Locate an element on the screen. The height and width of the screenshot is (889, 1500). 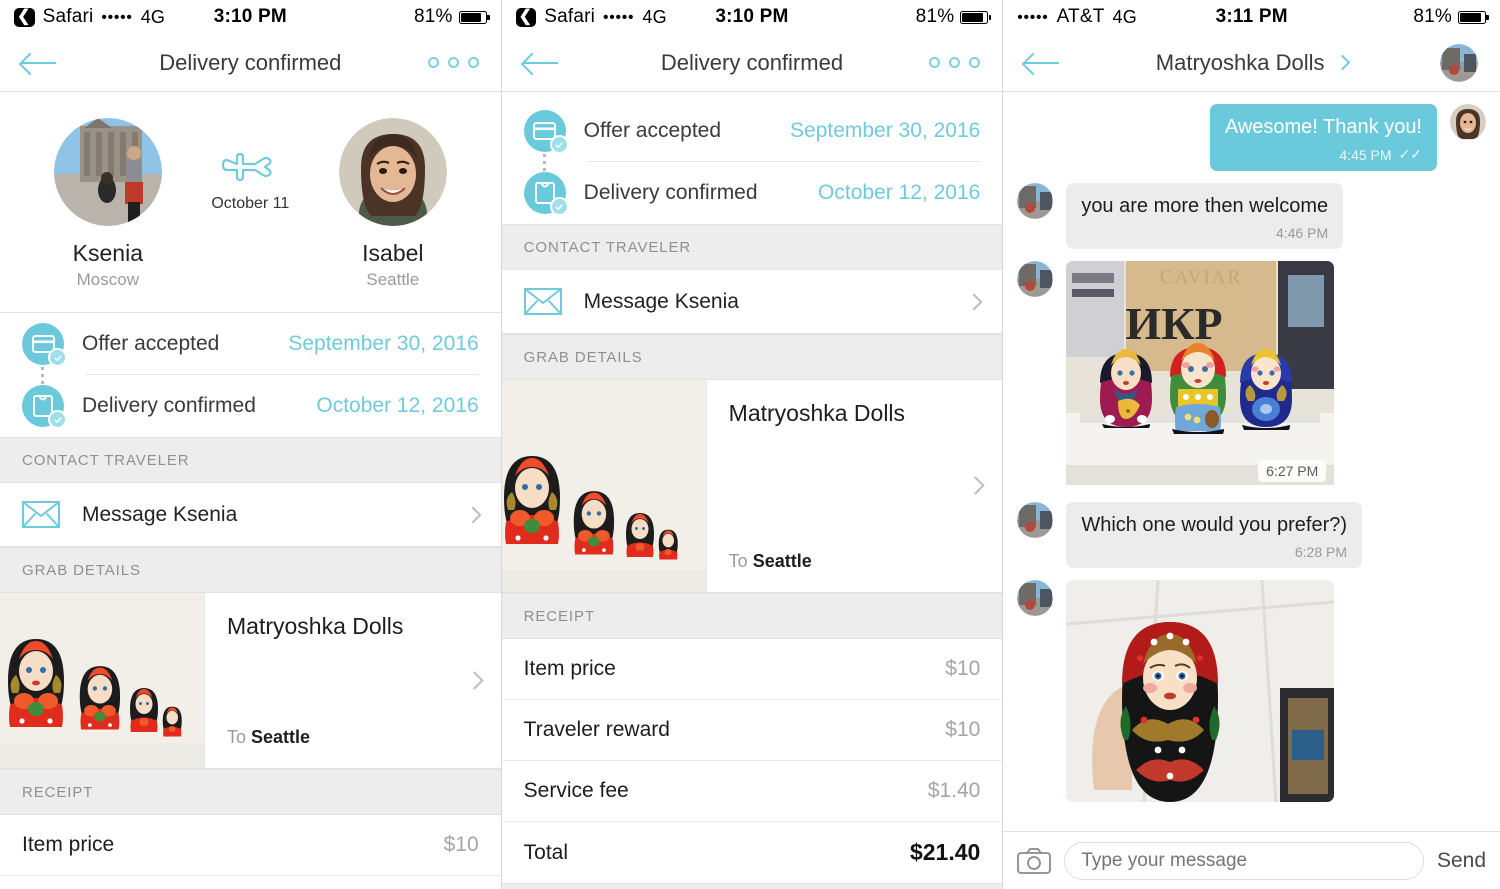
timeline-row-delivery-confirmed: Delivery confirmed October 12, 2016 is located at coordinates (752, 189).